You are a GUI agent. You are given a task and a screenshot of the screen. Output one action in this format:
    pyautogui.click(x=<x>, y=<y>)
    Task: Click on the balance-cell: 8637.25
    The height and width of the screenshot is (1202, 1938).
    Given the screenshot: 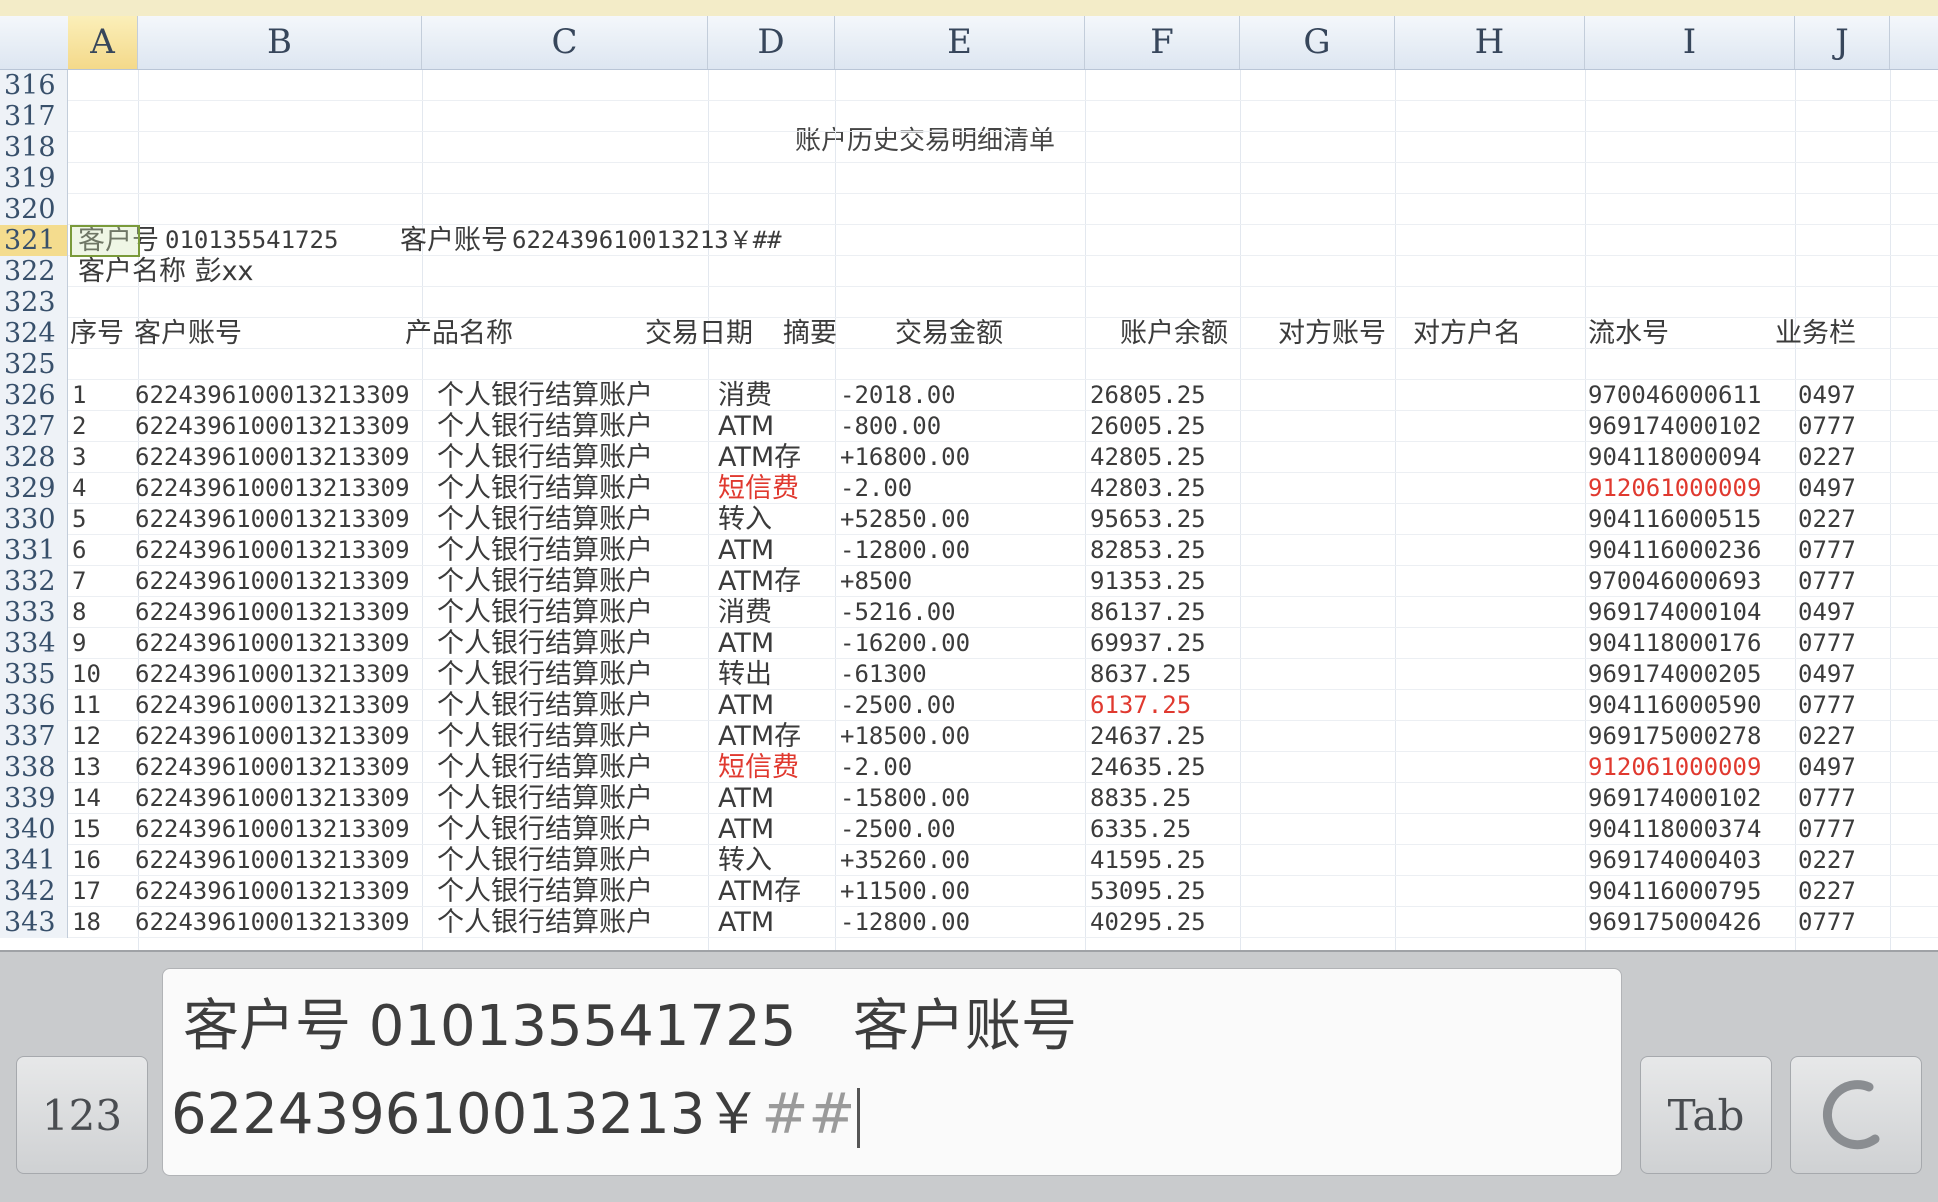 What is the action you would take?
    pyautogui.click(x=1140, y=674)
    